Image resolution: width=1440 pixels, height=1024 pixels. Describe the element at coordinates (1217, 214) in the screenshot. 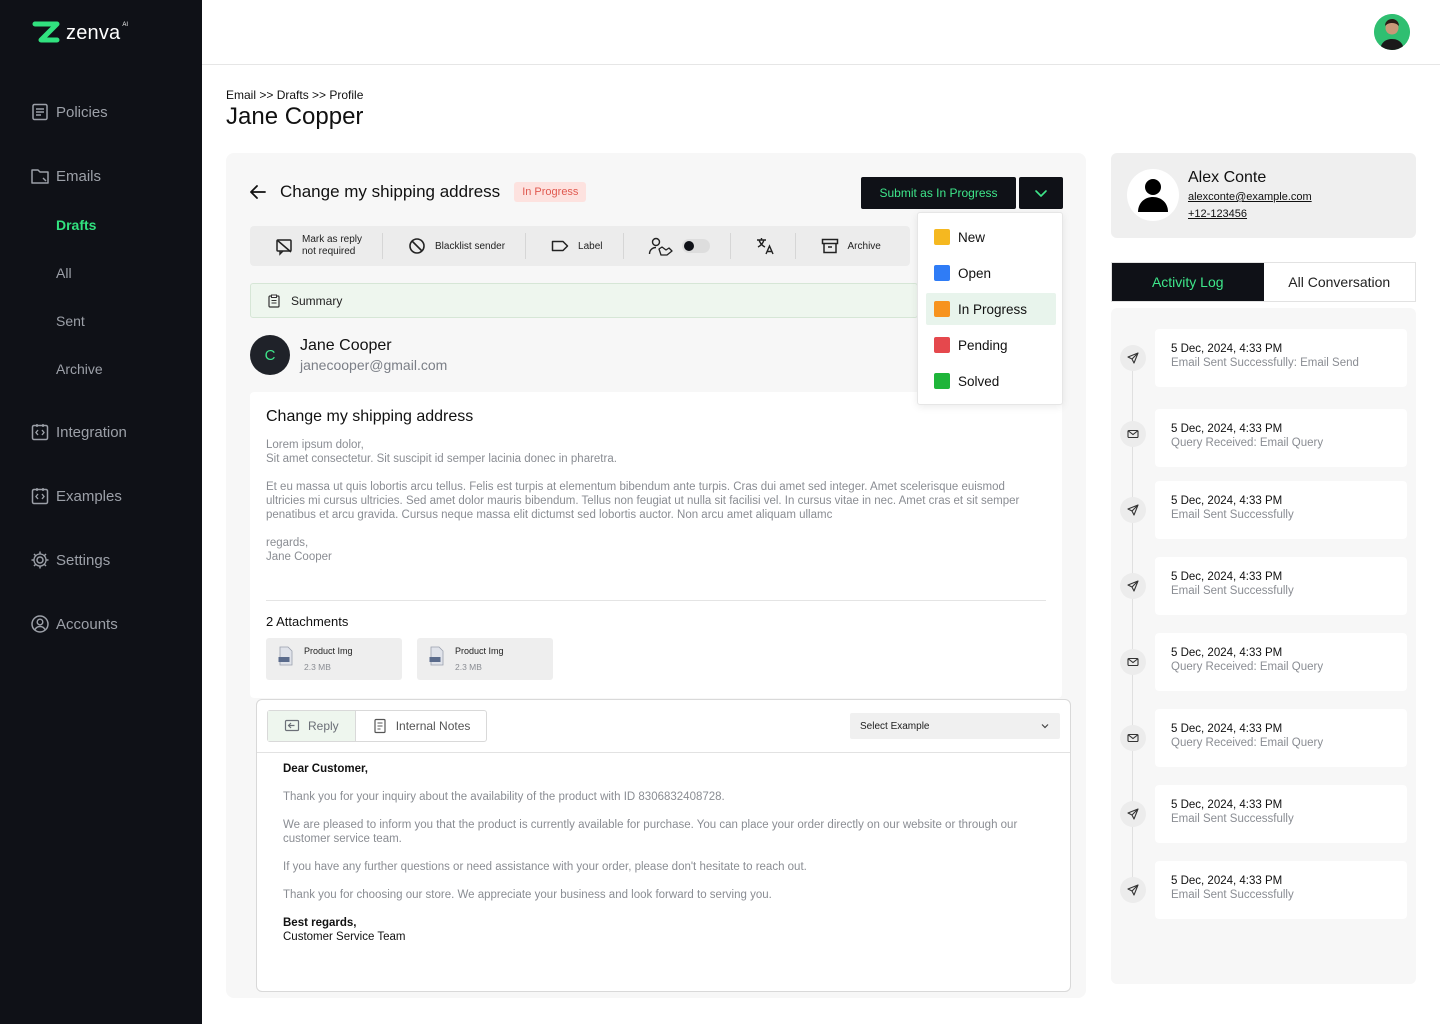

I see `contact-phone-link: +12-123456` at that location.